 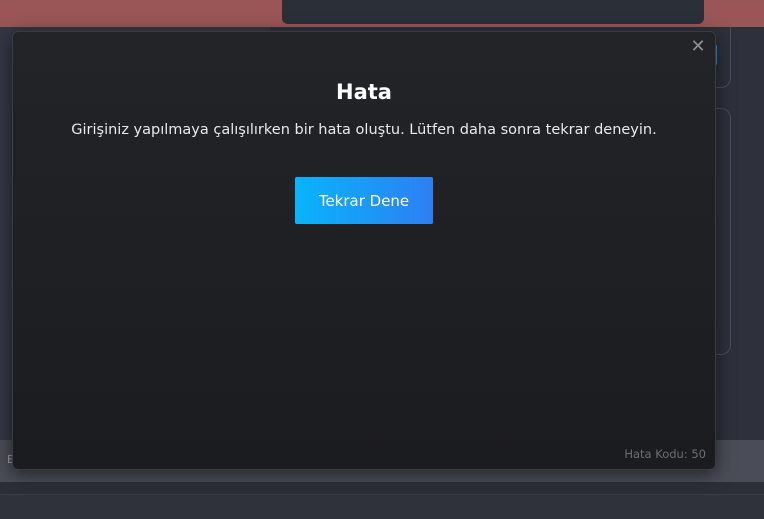 What do you see at coordinates (493, 12) in the screenshot?
I see `top-banner-panel` at bounding box center [493, 12].